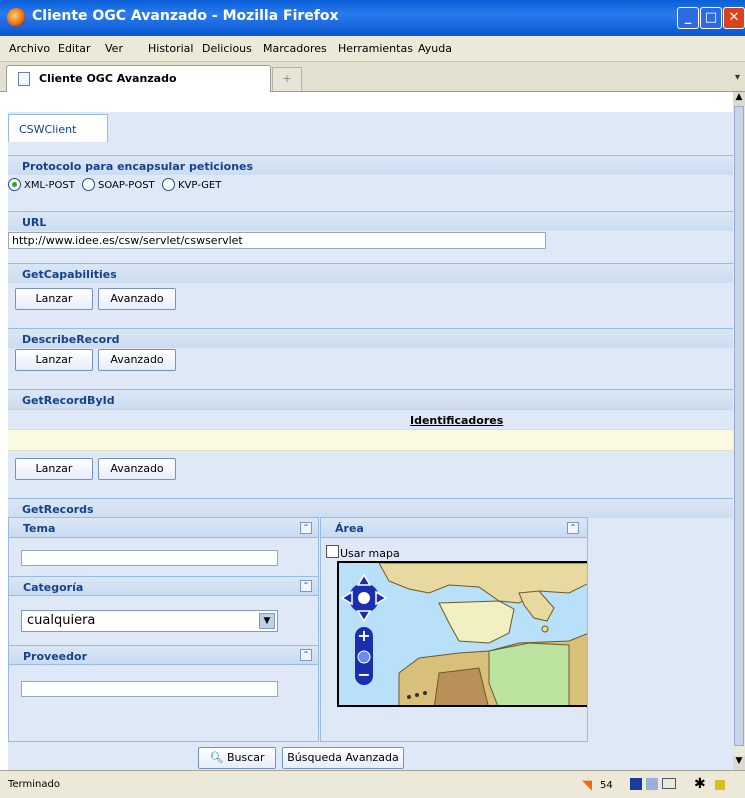 This screenshot has height=798, width=745. Describe the element at coordinates (454, 528) in the screenshot. I see `area-header: Área` at that location.